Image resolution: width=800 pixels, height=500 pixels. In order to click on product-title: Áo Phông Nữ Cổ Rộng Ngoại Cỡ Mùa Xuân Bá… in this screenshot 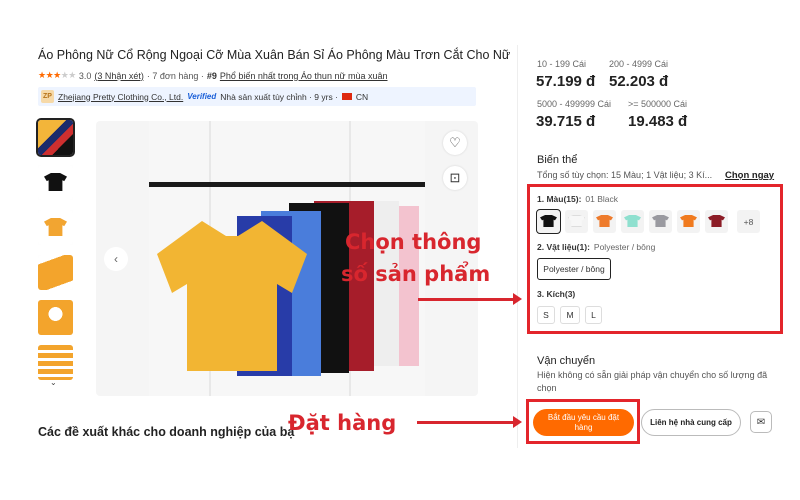, I will do `click(274, 55)`.